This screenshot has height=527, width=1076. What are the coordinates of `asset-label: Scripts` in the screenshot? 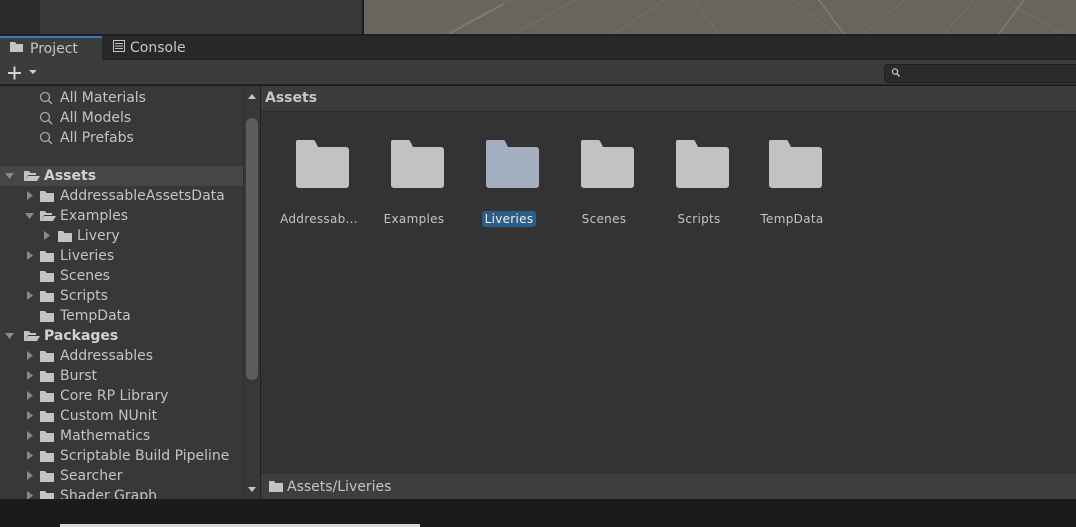 It's located at (699, 219).